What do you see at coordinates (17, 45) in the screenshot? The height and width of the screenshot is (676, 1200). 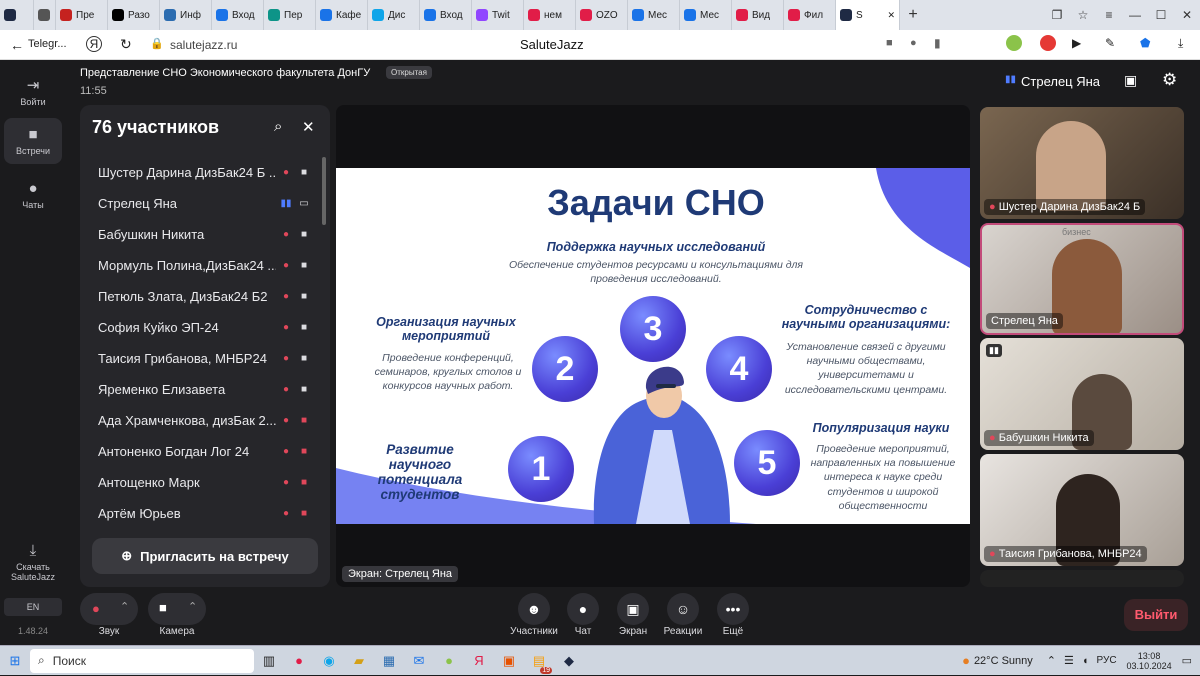 I see `back-arrow-icon: ←` at bounding box center [17, 45].